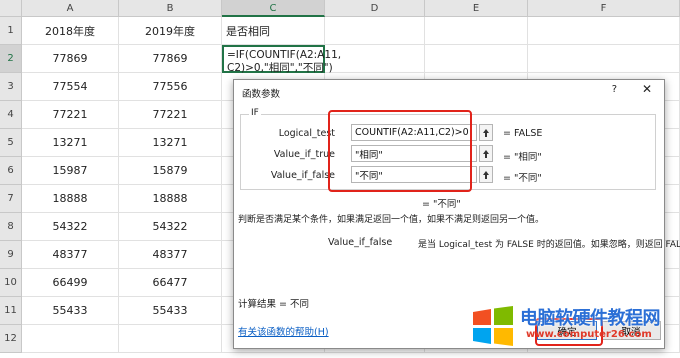 Image resolution: width=680 pixels, height=358 pixels. I want to click on cell-c1: 是否相同, so click(273, 31).